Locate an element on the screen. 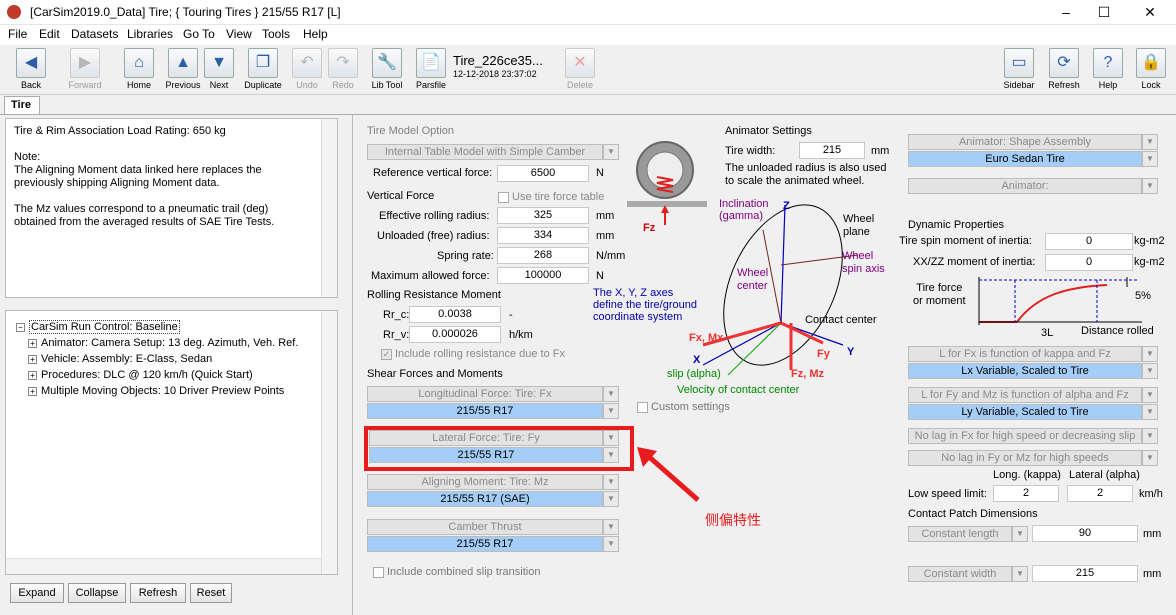 Image resolution: width=1176 pixels, height=615 pixels. constant-width-input: 215 is located at coordinates (1085, 573).